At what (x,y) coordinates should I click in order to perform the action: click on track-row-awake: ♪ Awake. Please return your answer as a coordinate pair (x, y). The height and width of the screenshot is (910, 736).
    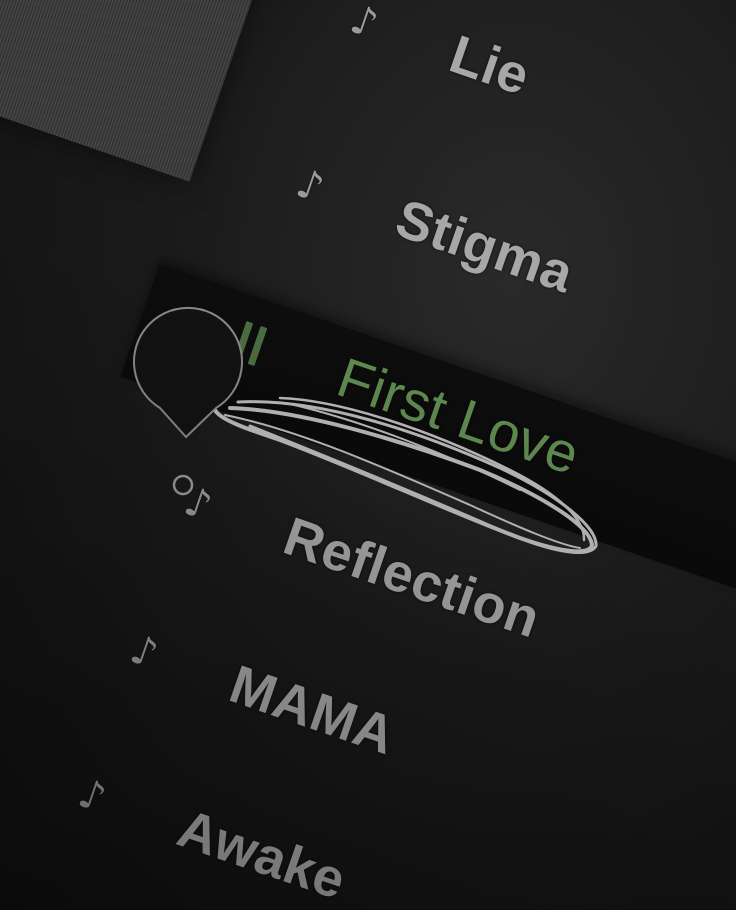
    Looking at the image, I should click on (211, 832).